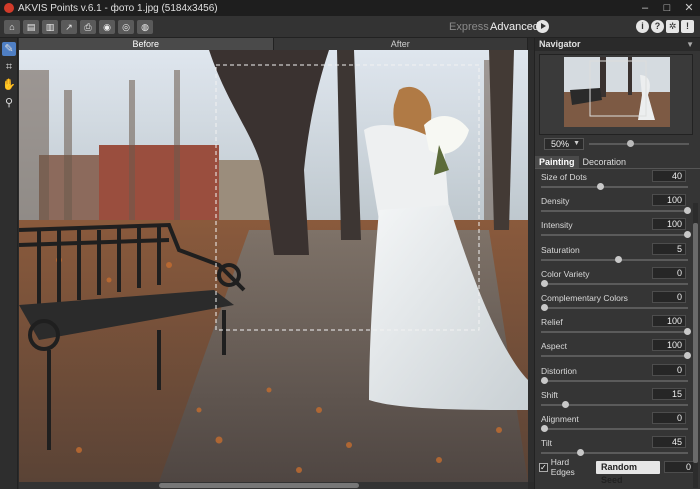 This screenshot has width=700, height=489. I want to click on open-file-icon: ▤, so click(31, 26).